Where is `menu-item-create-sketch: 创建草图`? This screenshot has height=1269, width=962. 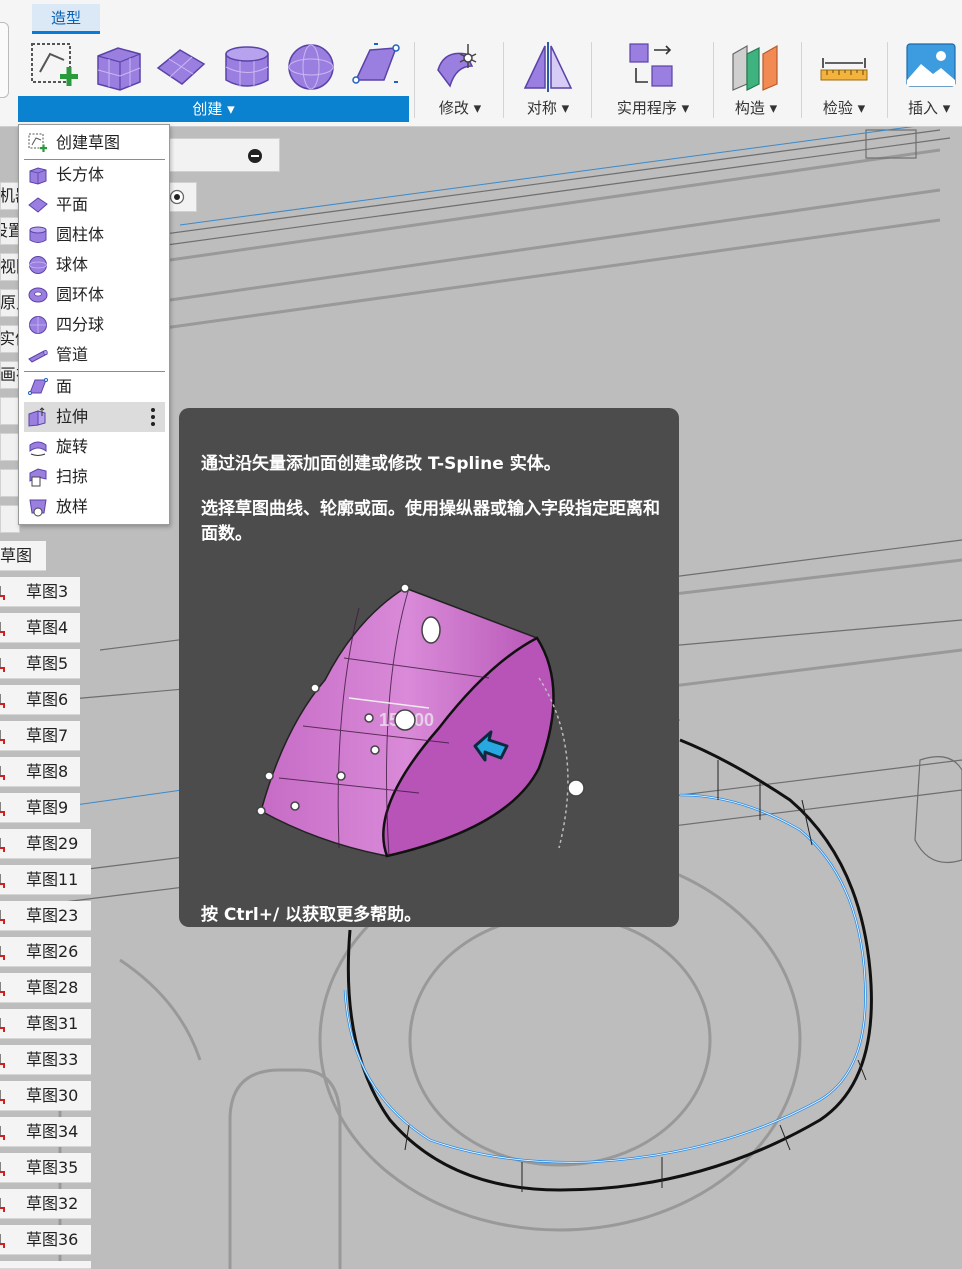 menu-item-create-sketch: 创建草图 is located at coordinates (94, 143).